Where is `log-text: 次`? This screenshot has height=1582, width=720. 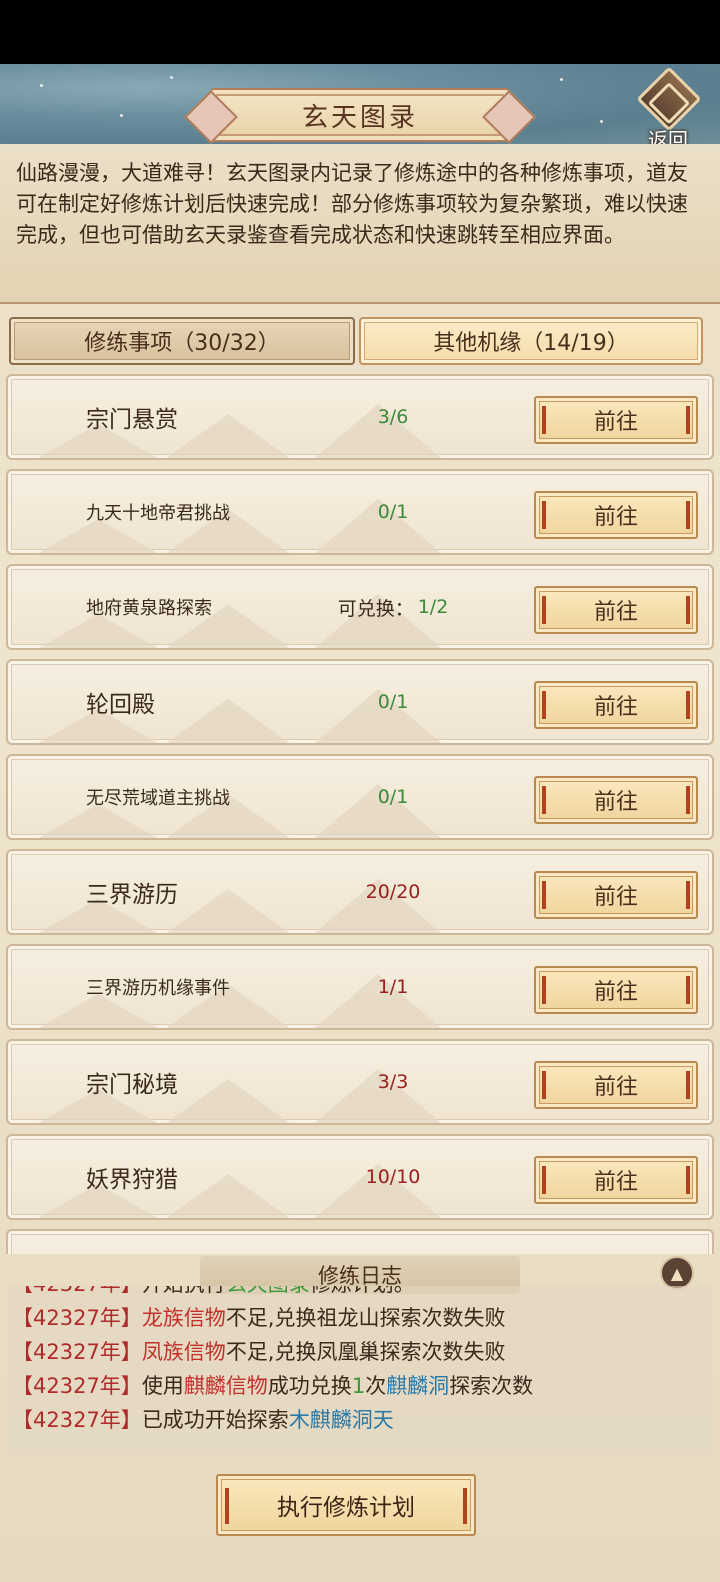
log-text: 次 is located at coordinates (376, 1386).